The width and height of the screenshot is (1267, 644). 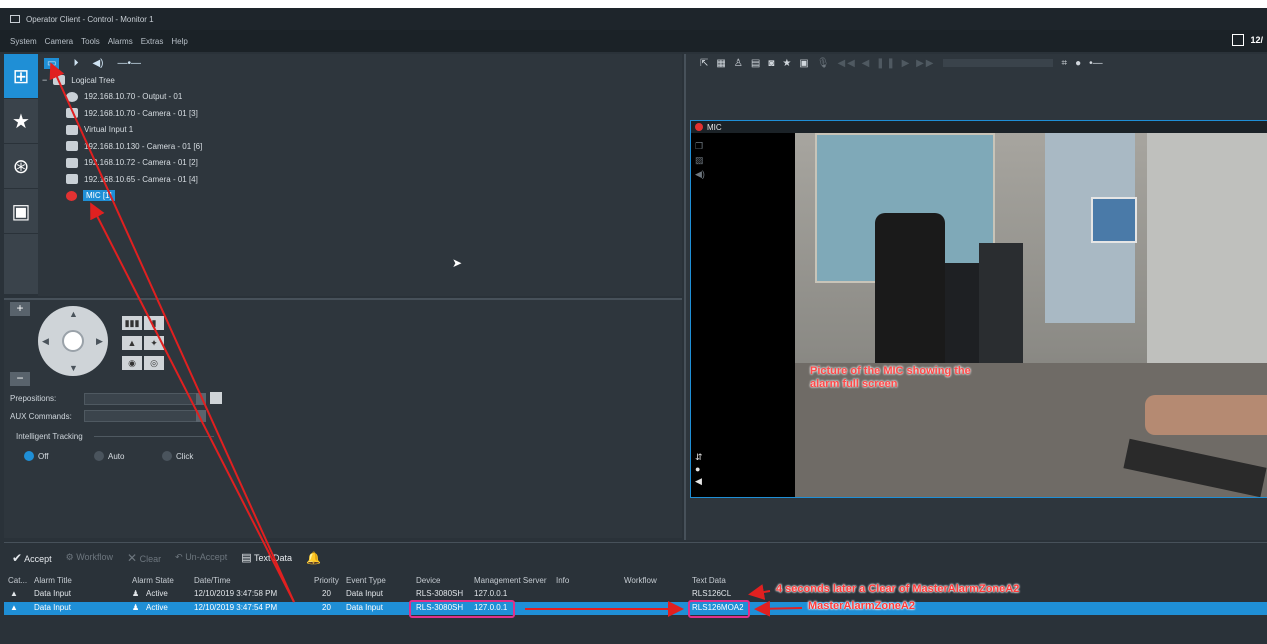 What do you see at coordinates (185, 456) in the screenshot?
I see `radio-label: Click` at bounding box center [185, 456].